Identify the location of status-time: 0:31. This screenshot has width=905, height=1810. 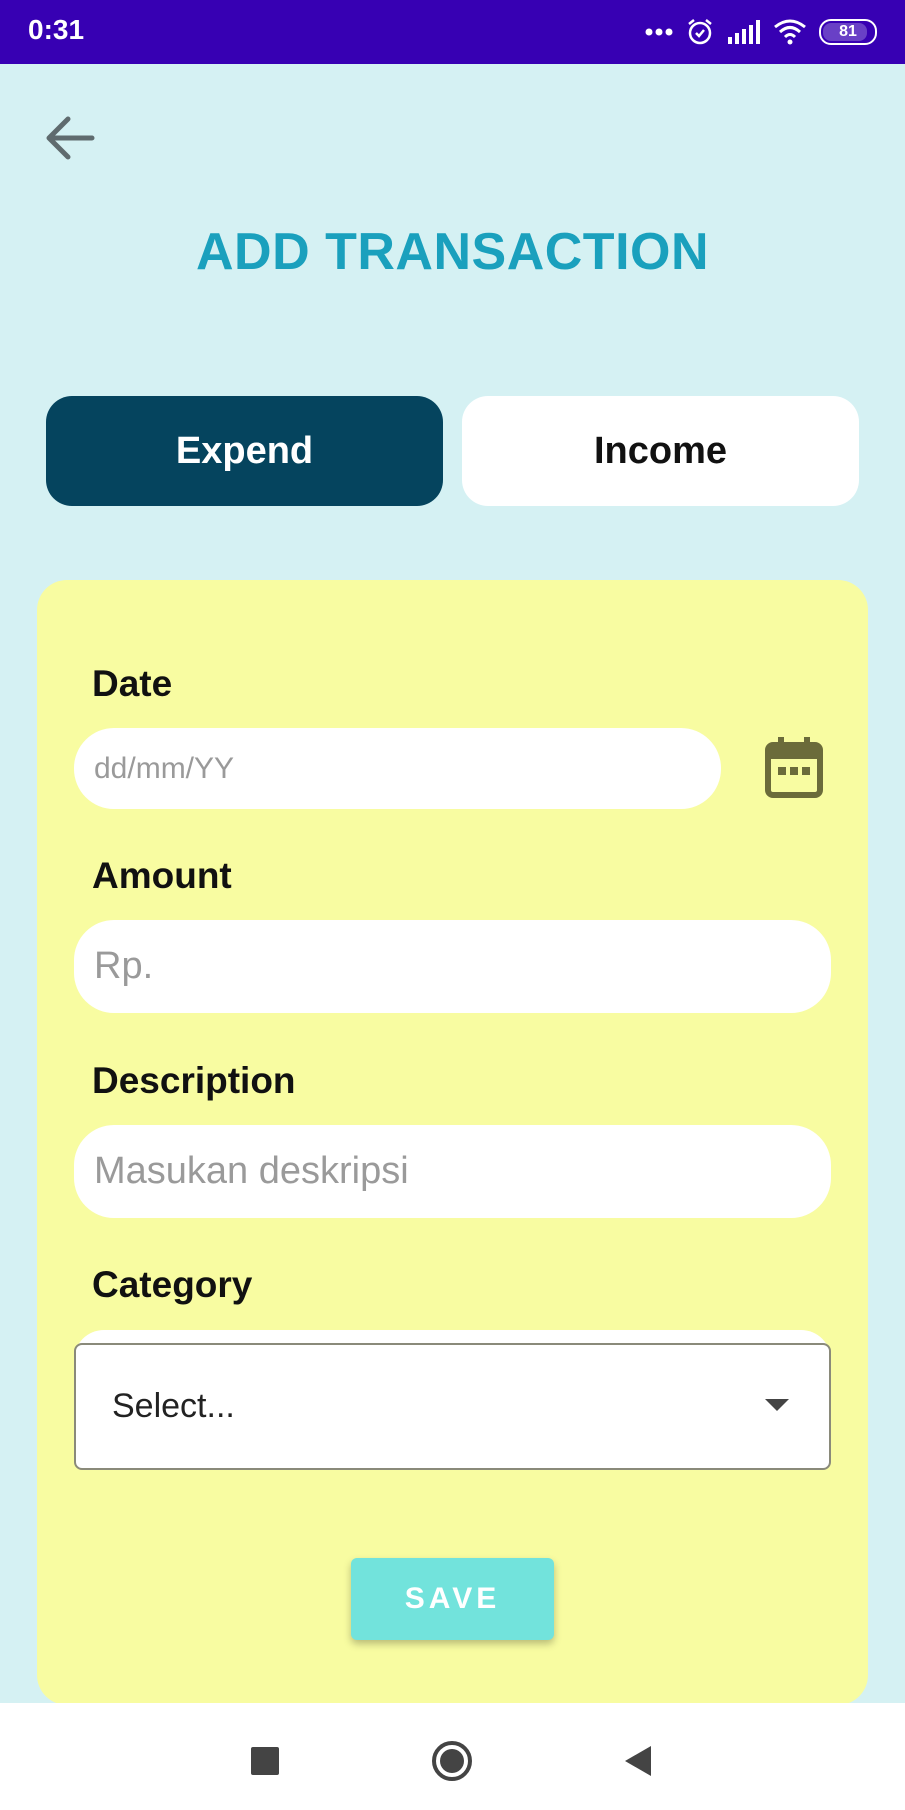
(56, 29).